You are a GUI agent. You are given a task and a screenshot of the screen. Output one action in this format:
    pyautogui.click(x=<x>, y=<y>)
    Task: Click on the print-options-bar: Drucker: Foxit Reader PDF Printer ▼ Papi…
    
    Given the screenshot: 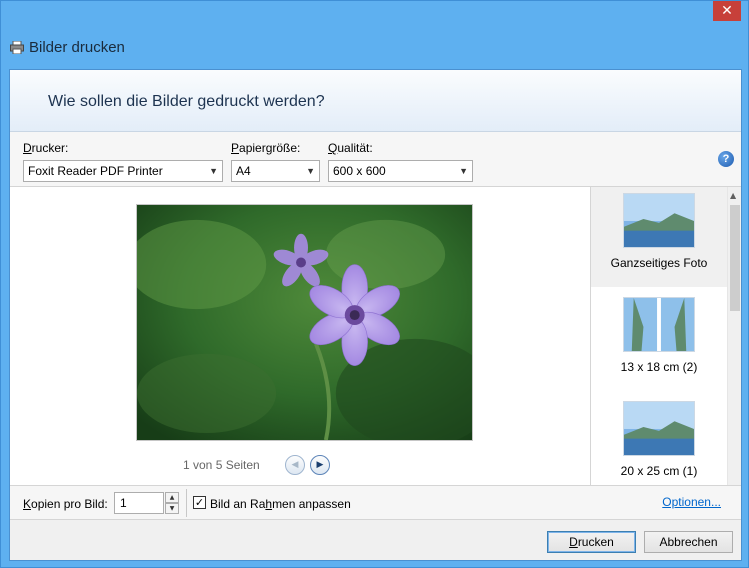 What is the action you would take?
    pyautogui.click(x=375, y=159)
    